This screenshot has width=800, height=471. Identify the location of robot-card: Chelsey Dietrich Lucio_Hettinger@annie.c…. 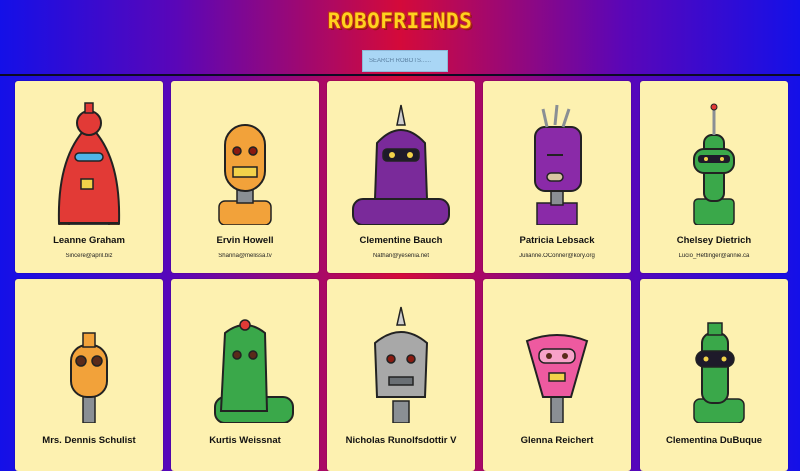
(714, 177).